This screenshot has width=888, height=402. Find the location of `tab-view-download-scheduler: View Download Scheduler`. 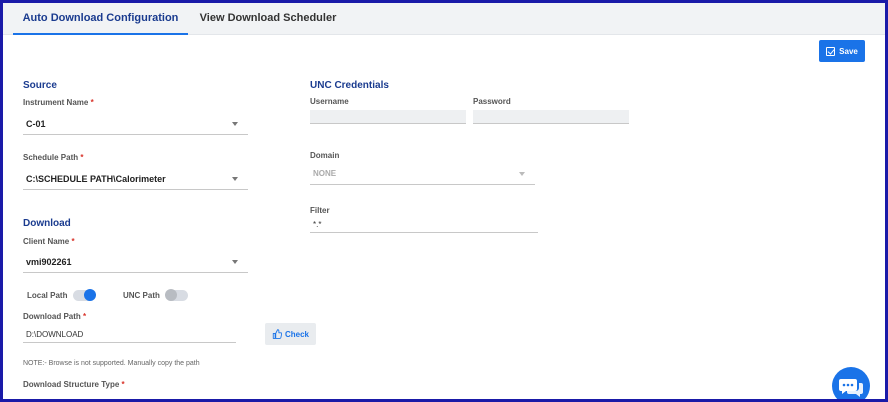

tab-view-download-scheduler: View Download Scheduler is located at coordinates (268, 19).